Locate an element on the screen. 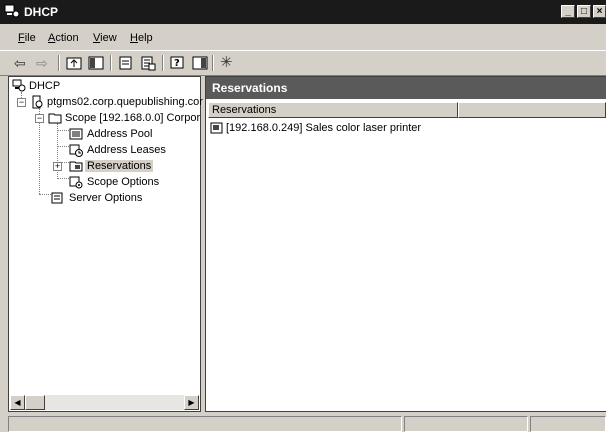 The image size is (606, 432). column-headers: Reservations is located at coordinates (407, 110).